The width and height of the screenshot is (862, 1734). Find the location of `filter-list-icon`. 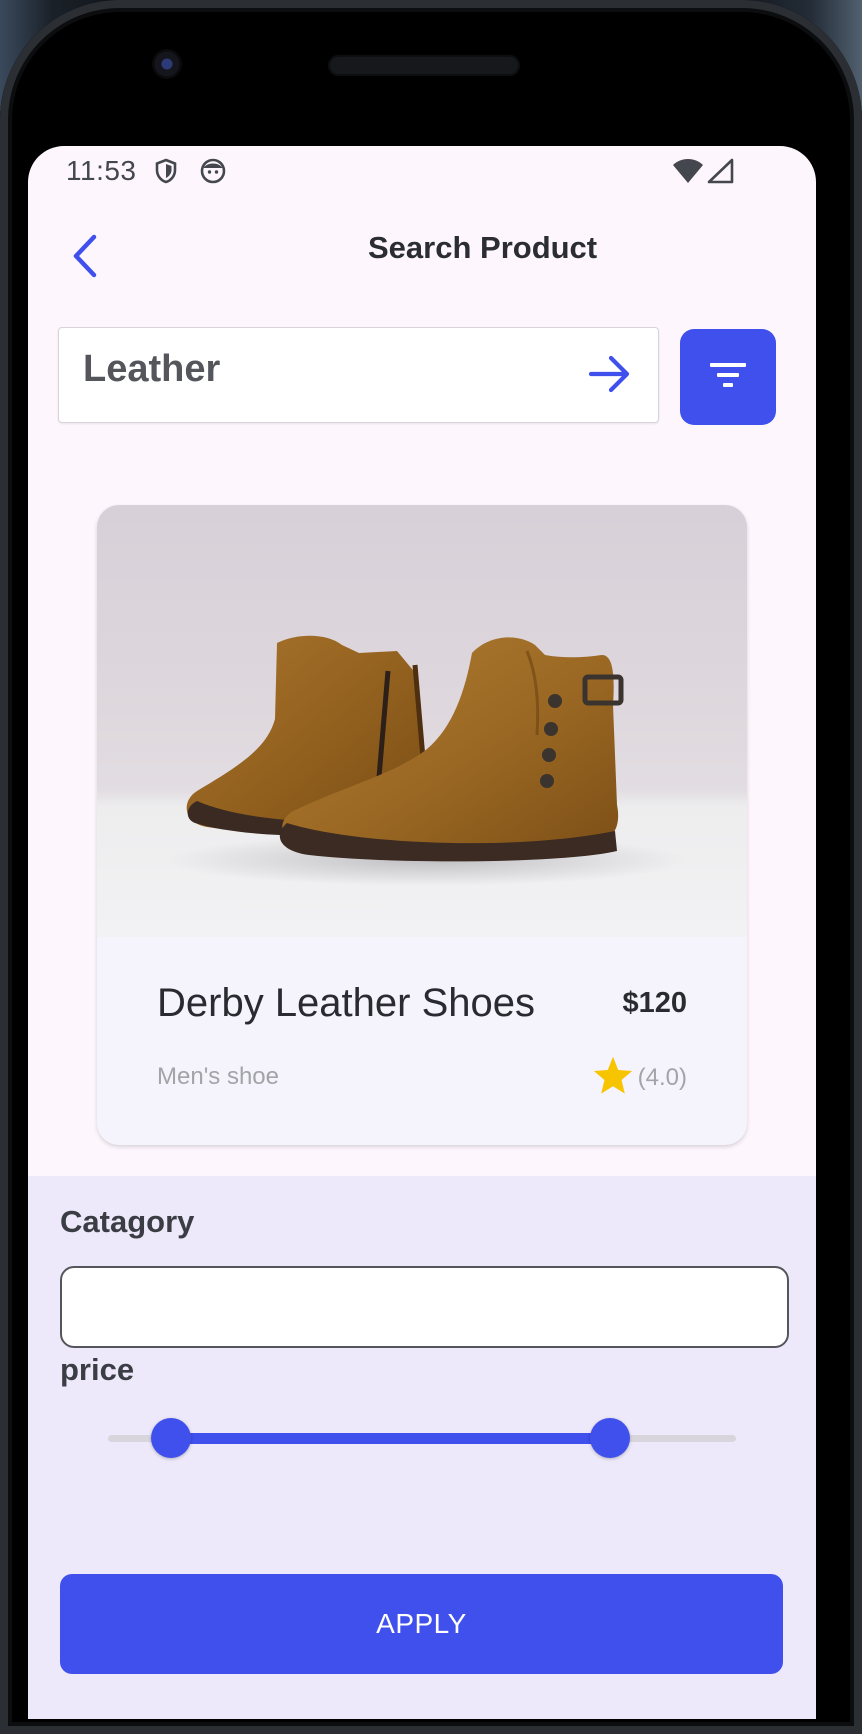

filter-list-icon is located at coordinates (728, 377).